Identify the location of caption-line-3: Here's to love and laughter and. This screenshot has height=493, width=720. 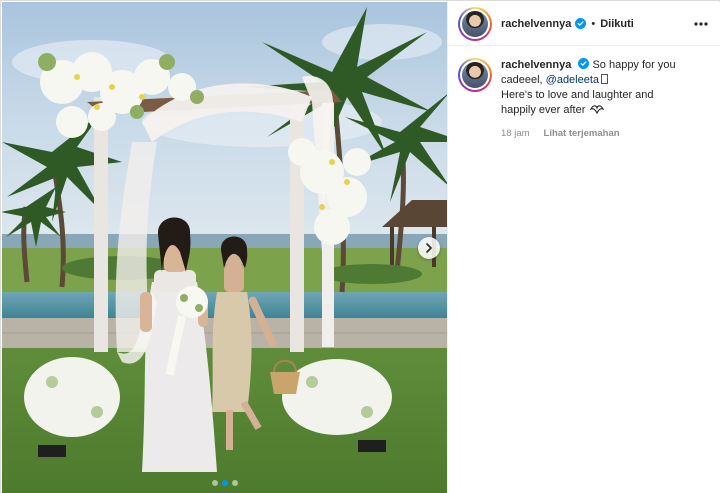
(577, 95).